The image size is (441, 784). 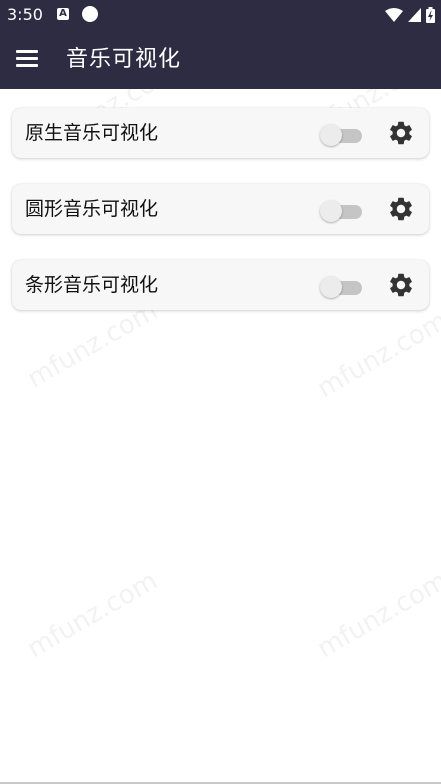 I want to click on bar-visualizer-toggle, so click(x=342, y=287).